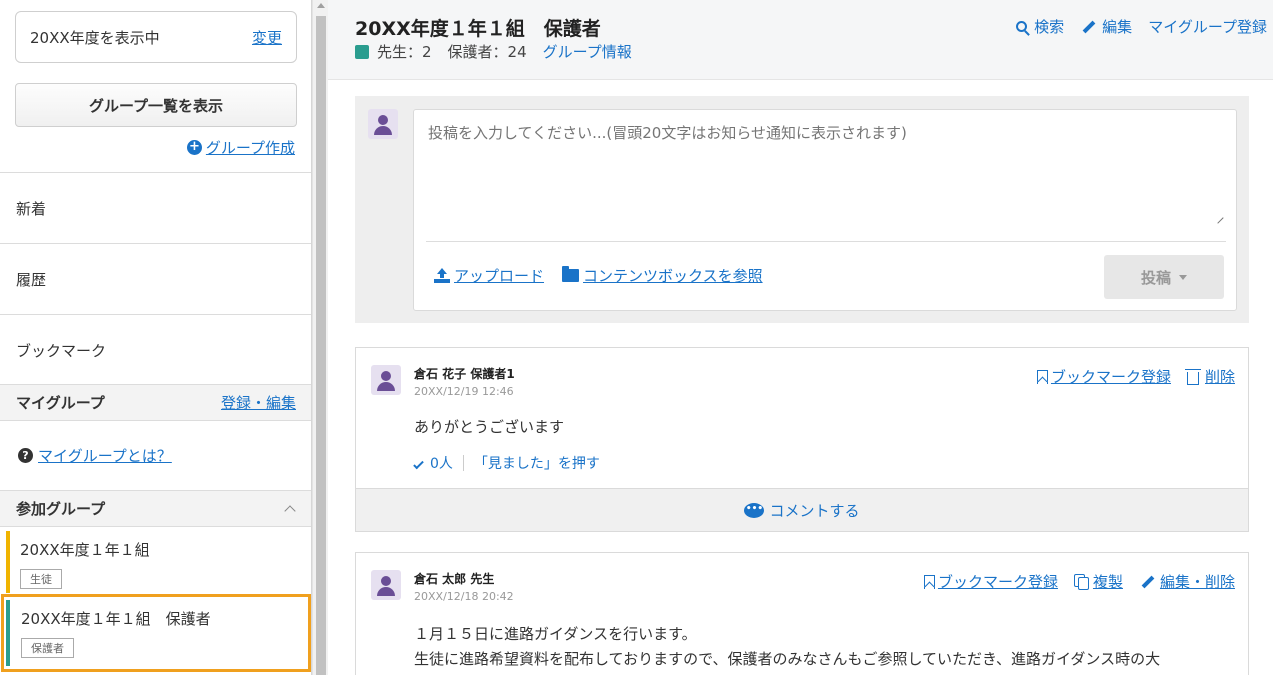 The height and width of the screenshot is (675, 1273). What do you see at coordinates (321, 345) in the screenshot?
I see `scrollbar-thumb` at bounding box center [321, 345].